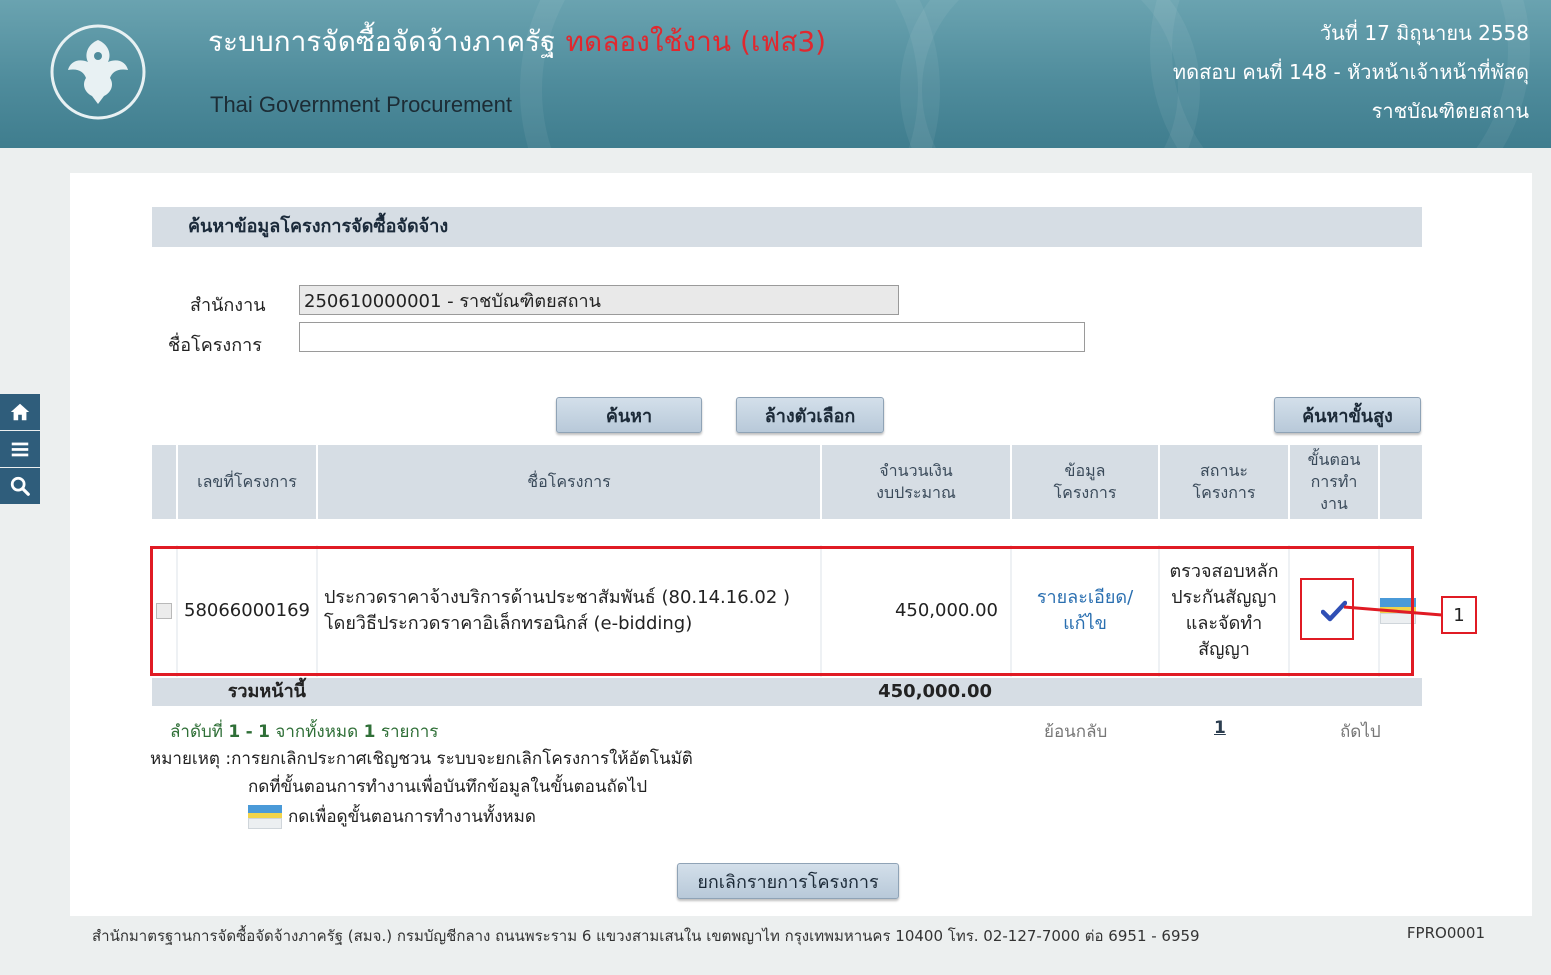 This screenshot has height=975, width=1551. What do you see at coordinates (369, 732) in the screenshot?
I see `range-total: 1` at bounding box center [369, 732].